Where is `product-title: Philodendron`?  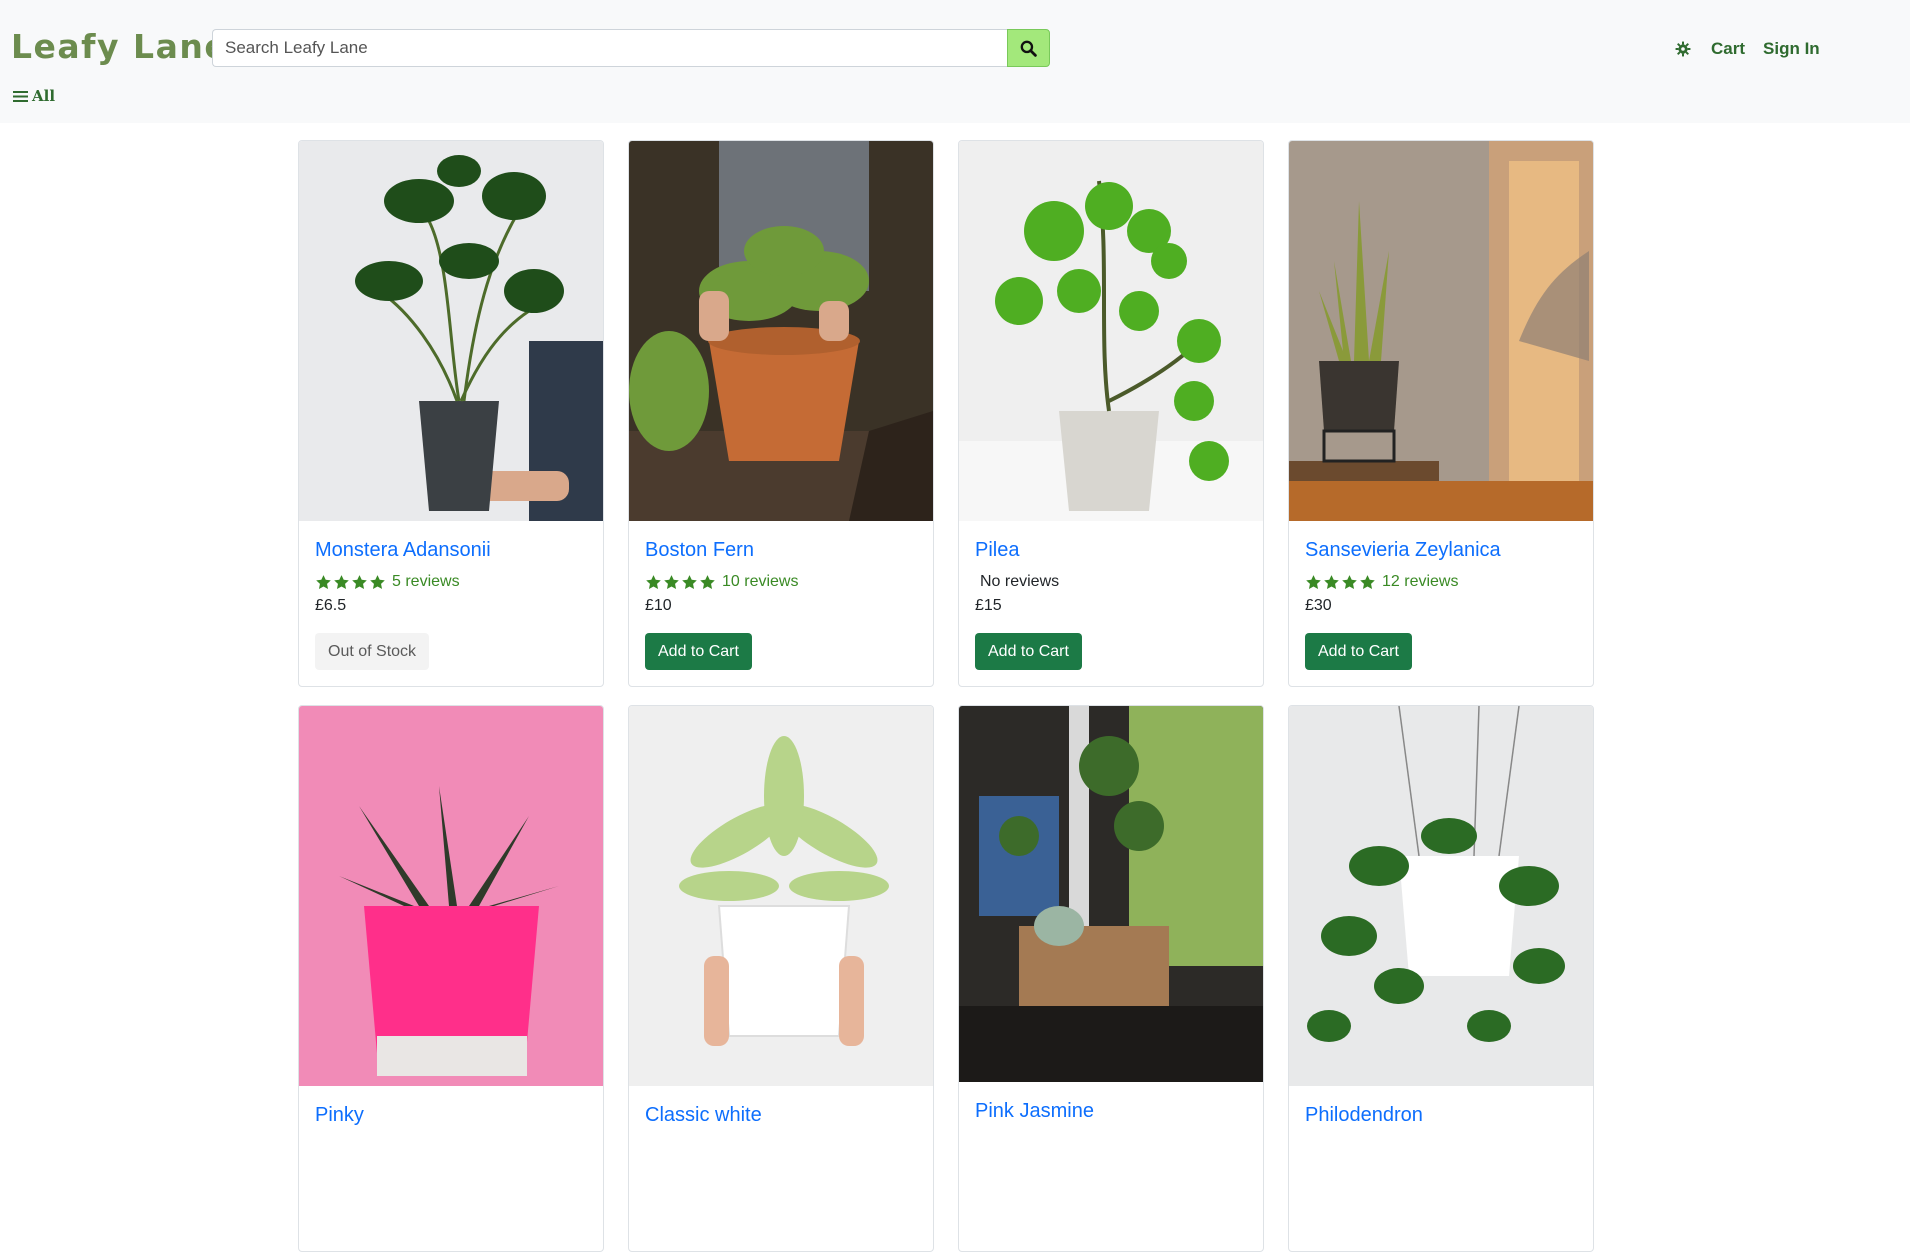
product-title: Philodendron is located at coordinates (1441, 1115).